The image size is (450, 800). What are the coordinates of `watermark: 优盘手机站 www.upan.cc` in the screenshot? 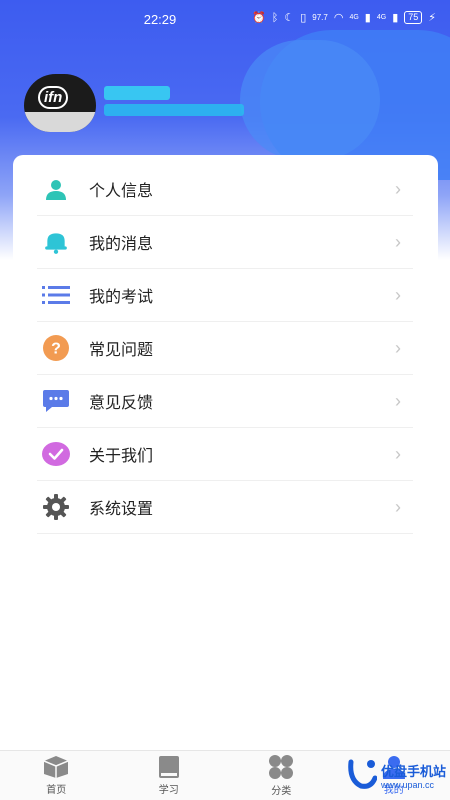 It's located at (396, 775).